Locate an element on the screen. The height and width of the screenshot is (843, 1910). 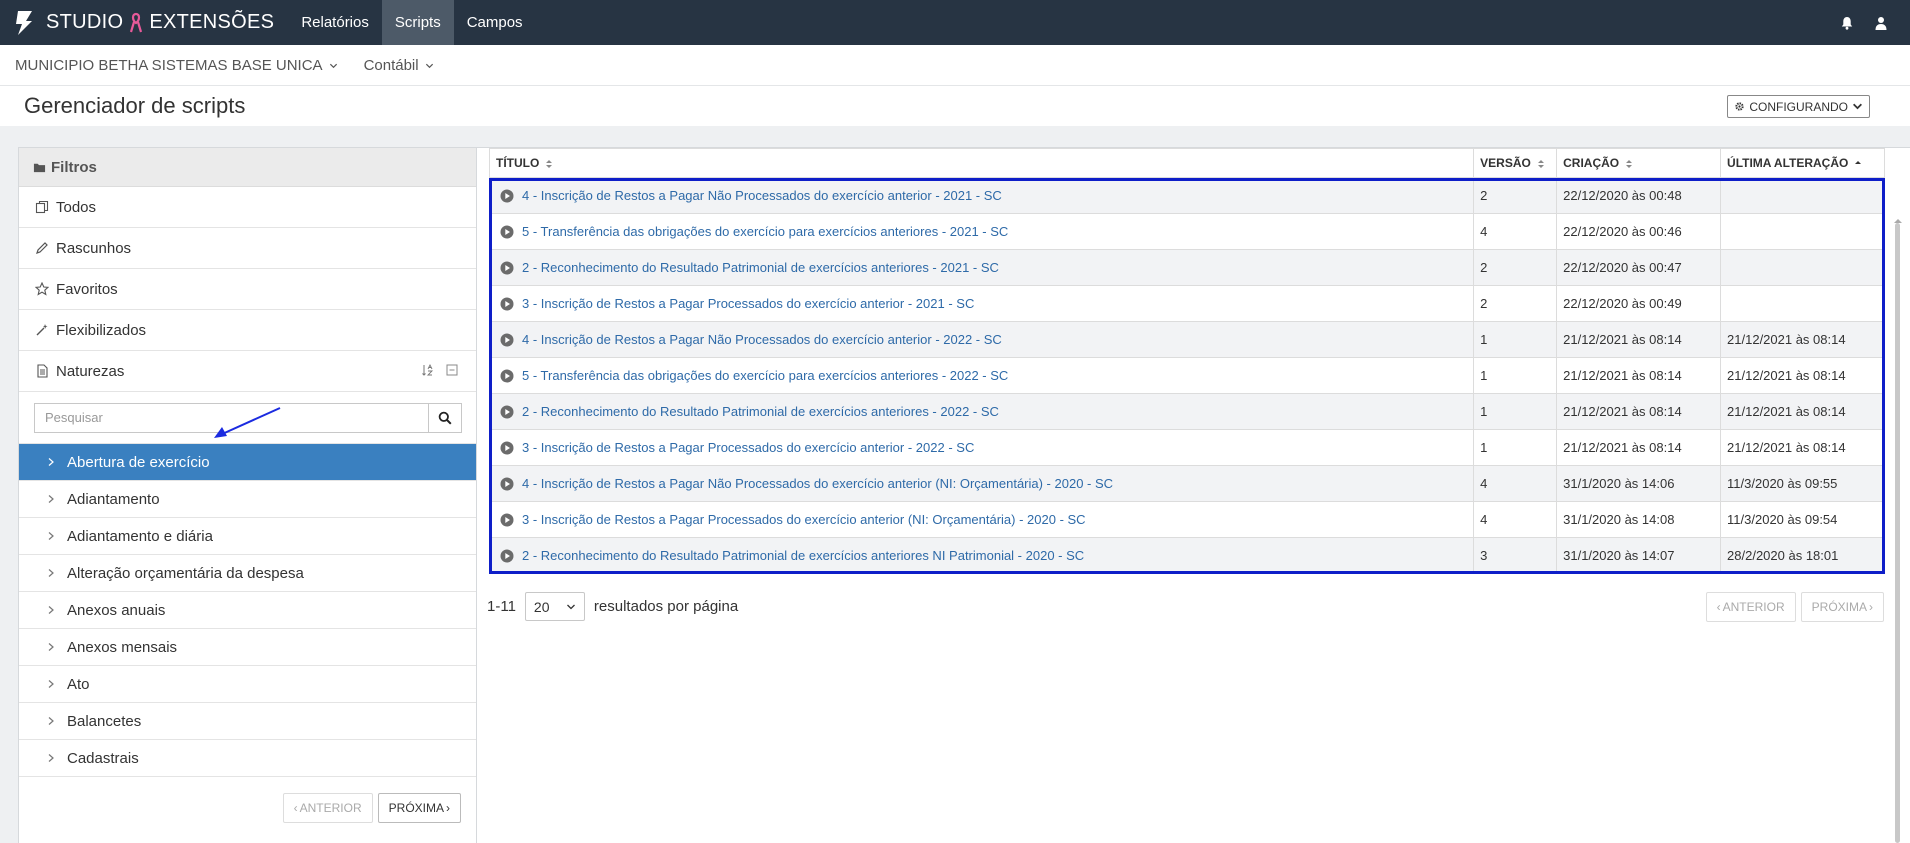
cell-versao: 4 is located at coordinates (1515, 231).